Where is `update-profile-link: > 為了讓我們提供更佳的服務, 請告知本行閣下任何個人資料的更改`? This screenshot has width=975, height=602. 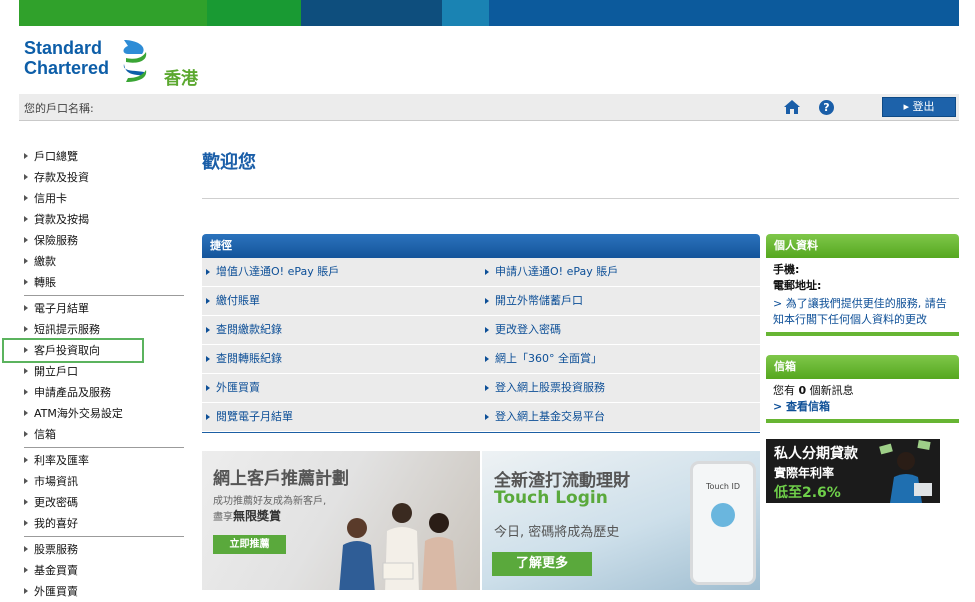
update-profile-link: > 為了讓我們提供更佳的服務, 請告知本行閣下任何個人資料的更改 is located at coordinates (862, 312).